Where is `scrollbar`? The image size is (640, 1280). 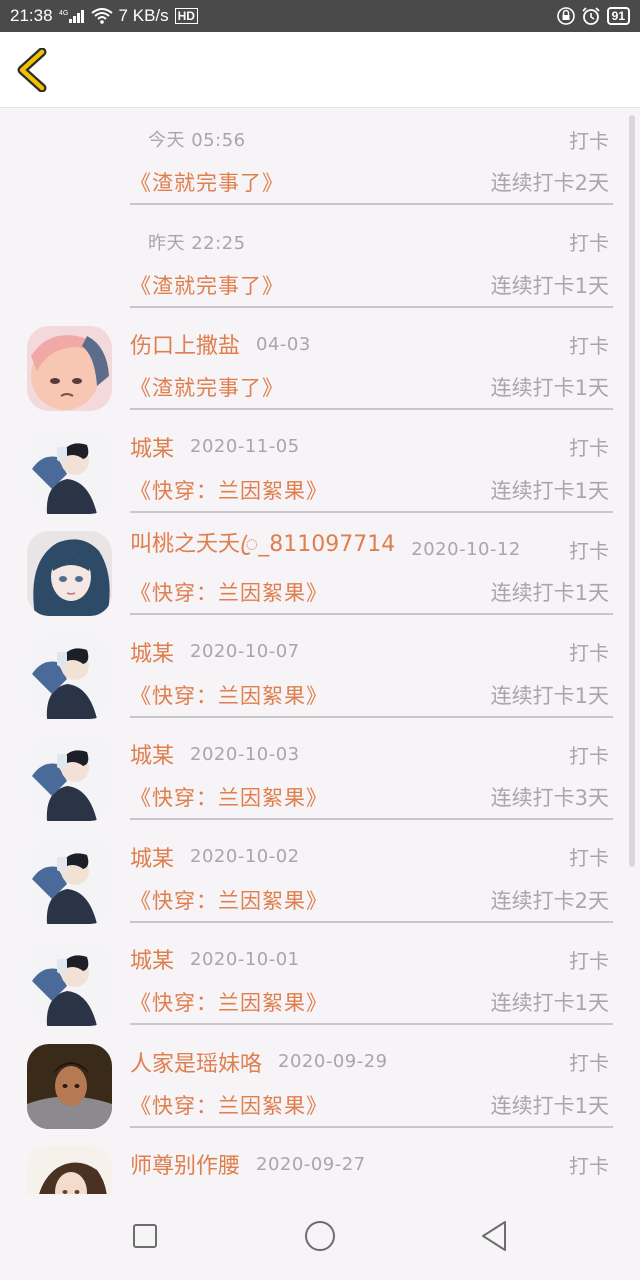
scrollbar is located at coordinates (632, 491).